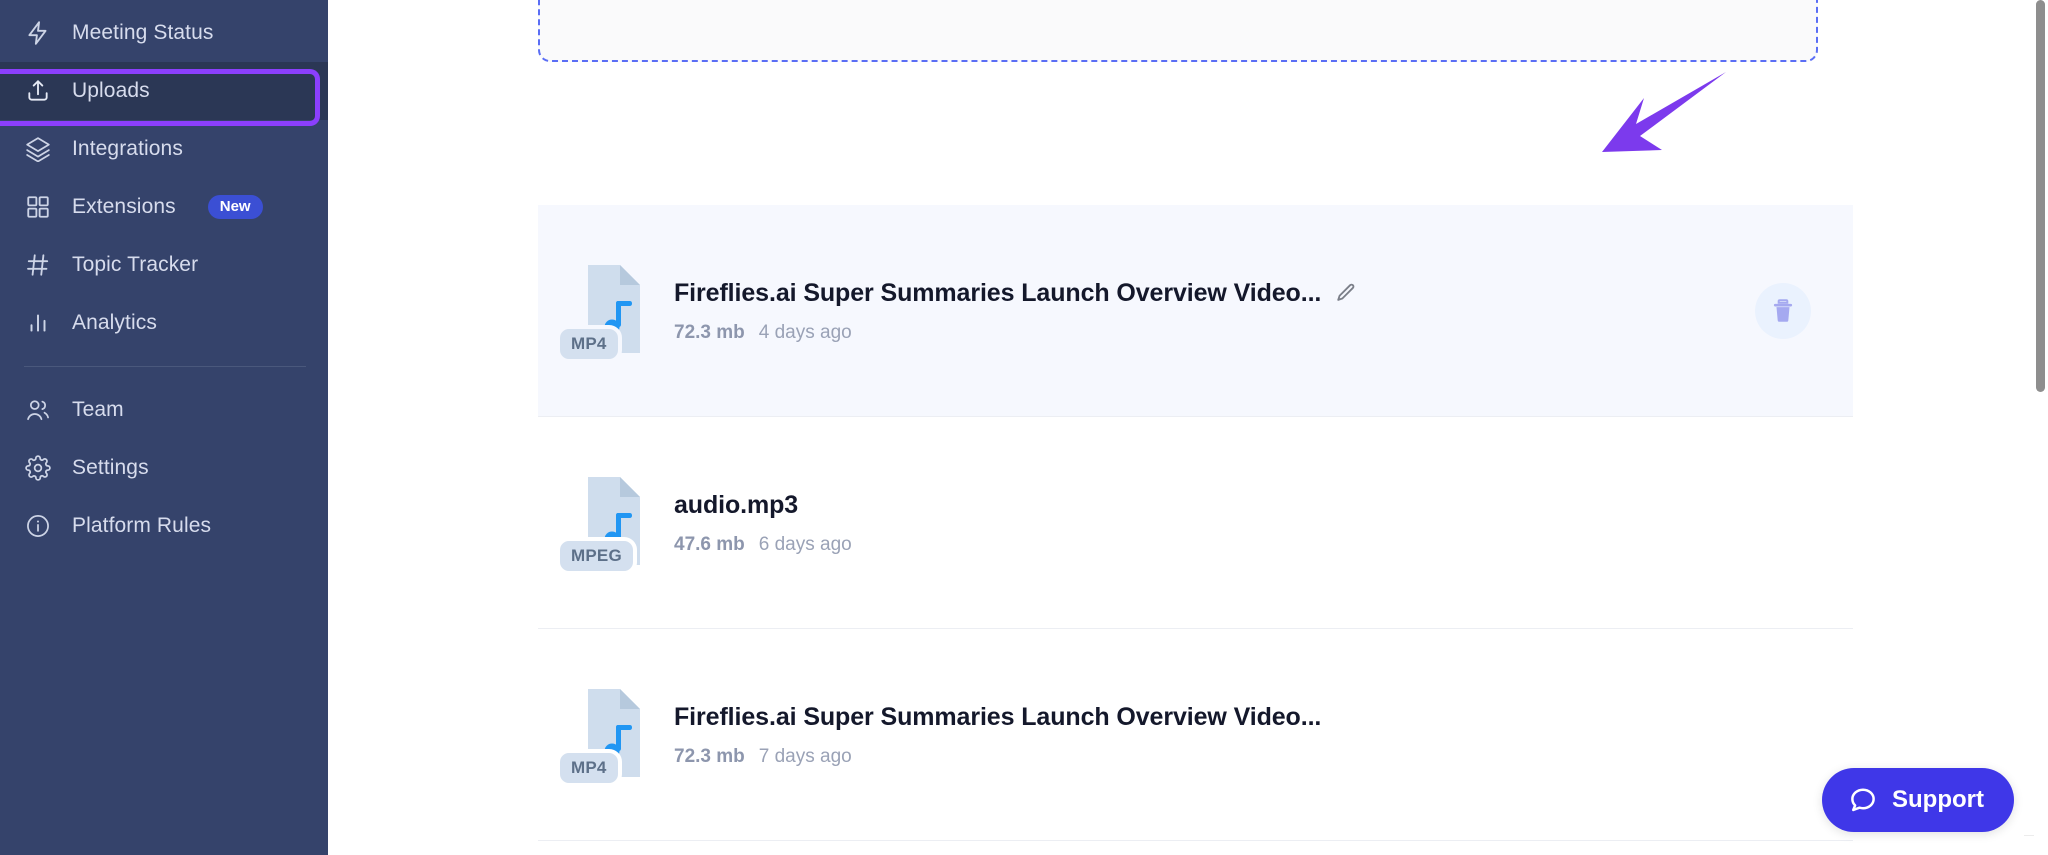  What do you see at coordinates (1178, 31) in the screenshot?
I see `file-dropzone` at bounding box center [1178, 31].